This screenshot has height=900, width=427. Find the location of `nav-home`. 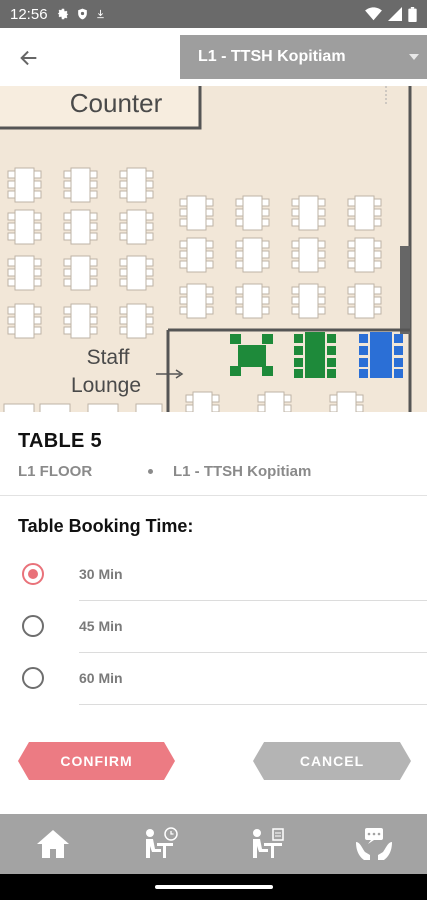

nav-home is located at coordinates (53, 844).